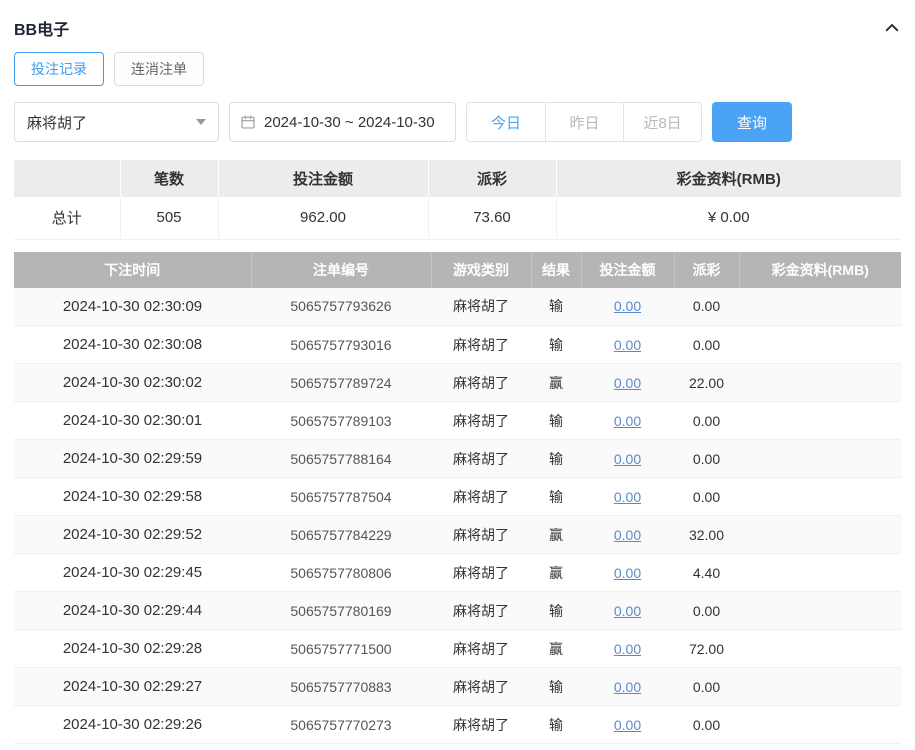 This screenshot has height=750, width=915. Describe the element at coordinates (132, 610) in the screenshot. I see `cell-bet-time: 2024-10-30 02:29:44` at that location.